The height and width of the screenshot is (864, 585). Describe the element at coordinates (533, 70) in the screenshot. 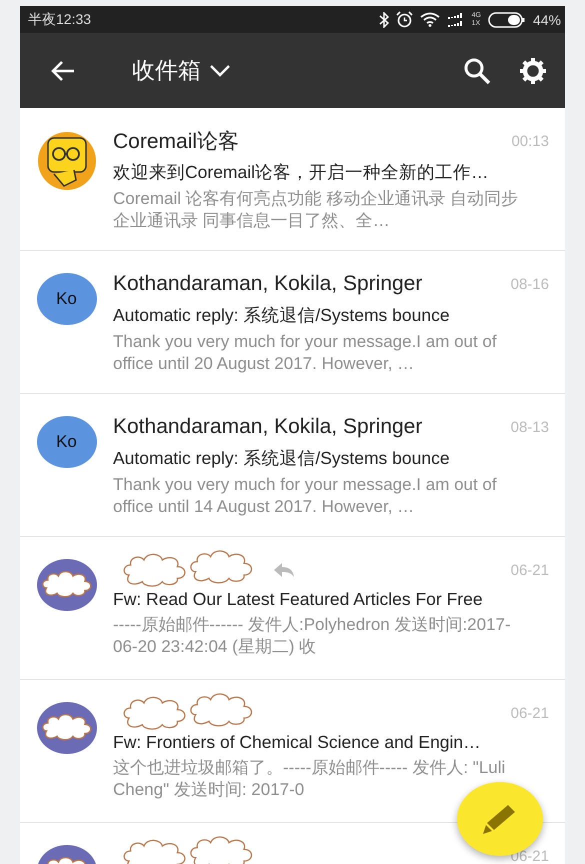

I see `settings-icon` at that location.